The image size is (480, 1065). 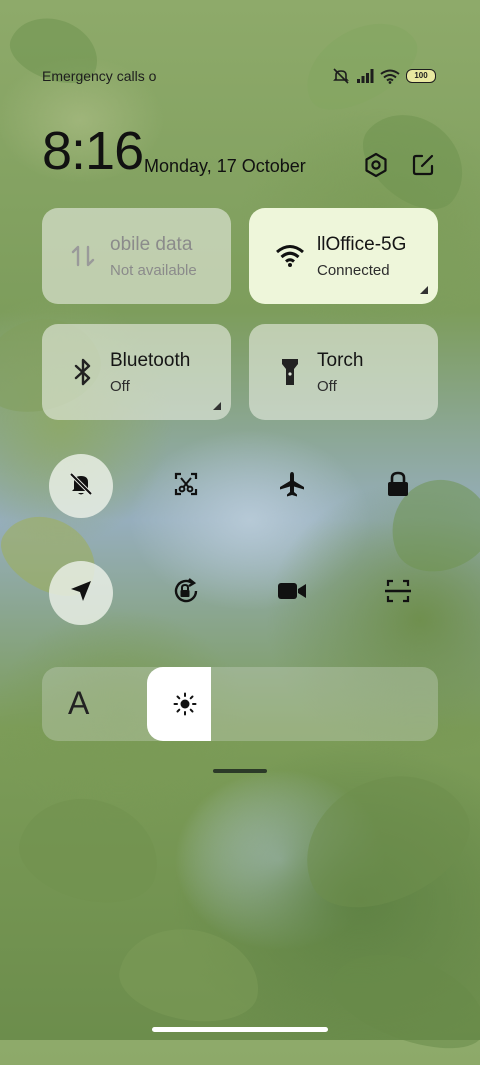 I want to click on auto-rotate-toggle, so click(x=186, y=593).